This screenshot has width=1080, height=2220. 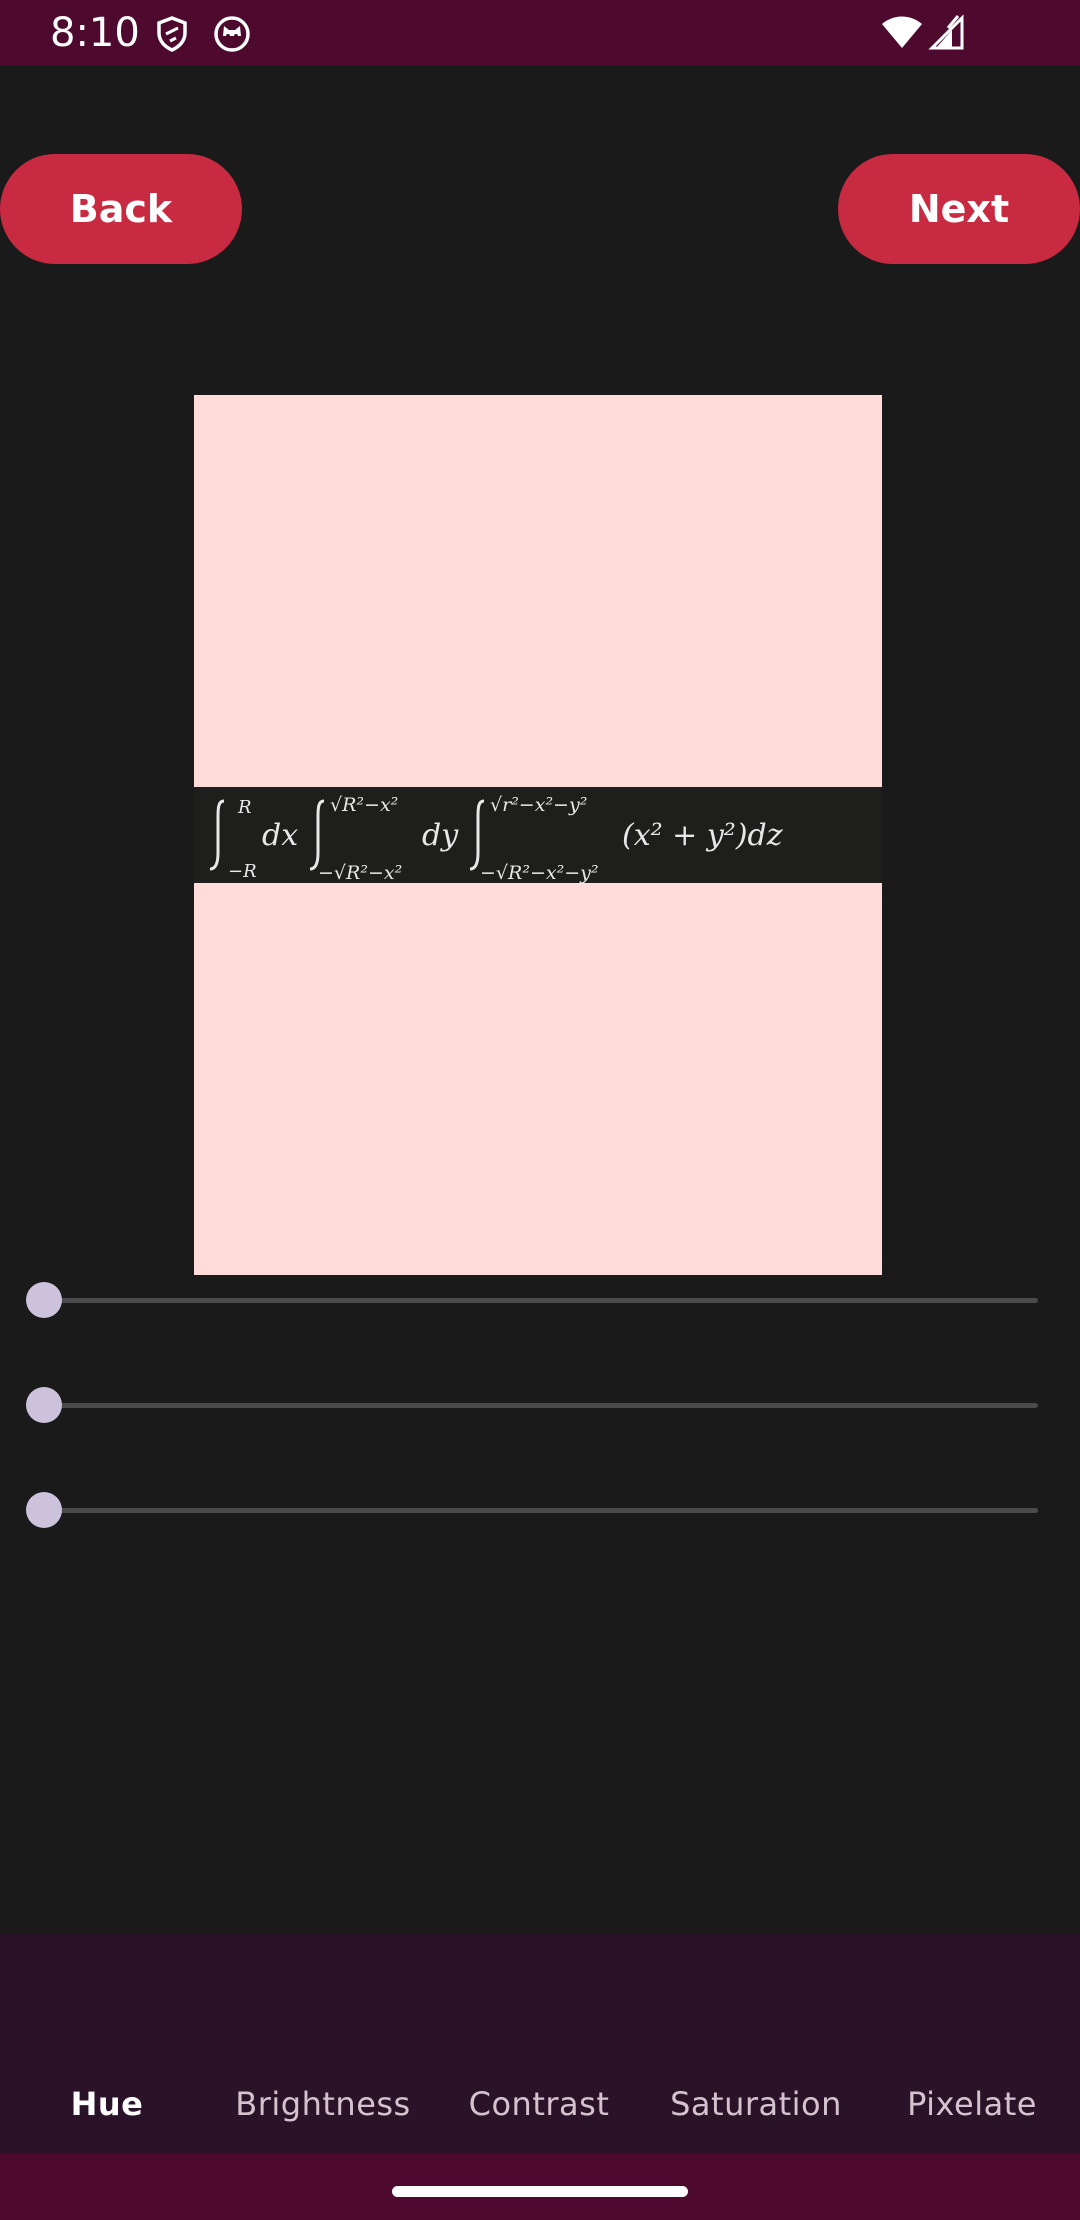 What do you see at coordinates (539, 2104) in the screenshot?
I see `tab-contrast: Contrast` at bounding box center [539, 2104].